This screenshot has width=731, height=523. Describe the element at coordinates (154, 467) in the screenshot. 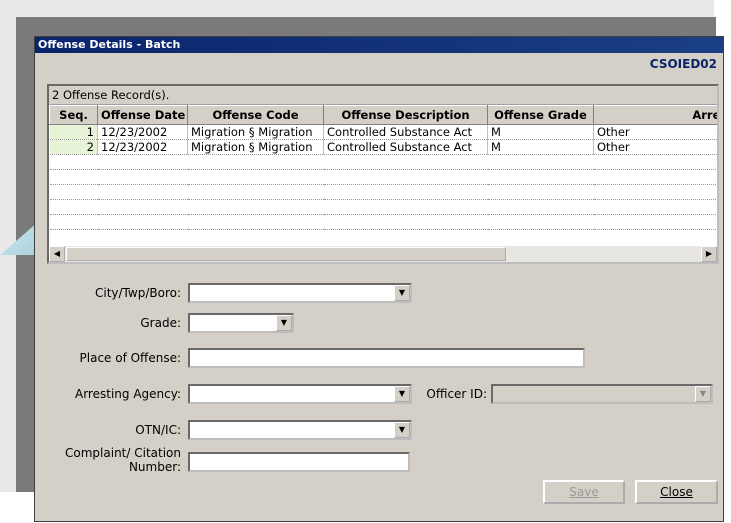

I see `complaint-label-line2: Number:` at that location.